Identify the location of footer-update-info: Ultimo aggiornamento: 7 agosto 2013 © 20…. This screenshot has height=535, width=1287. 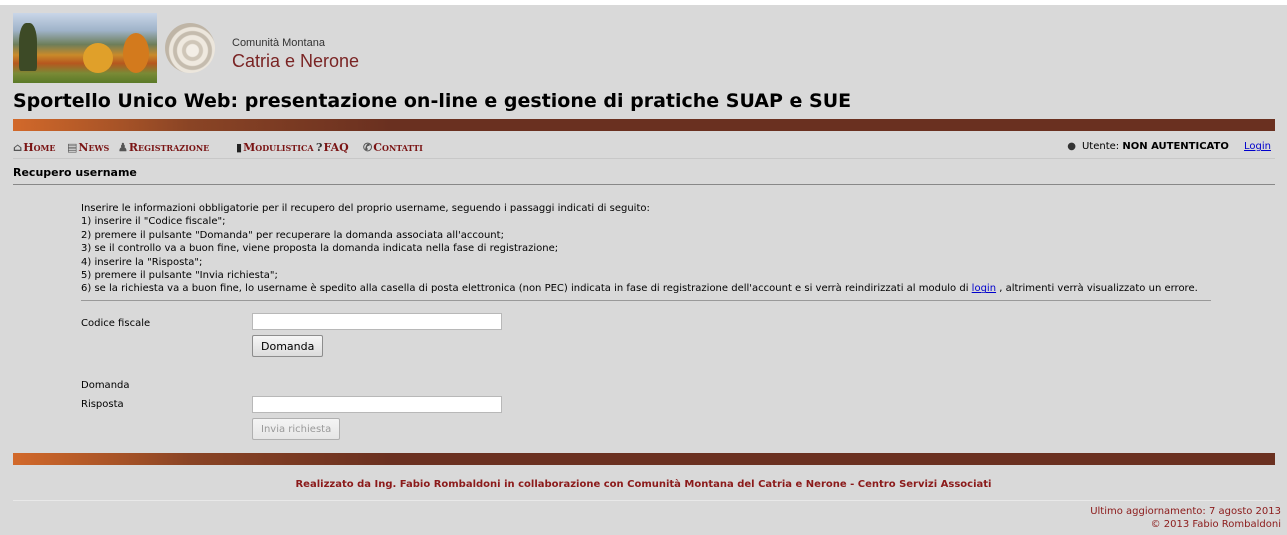
(1185, 518).